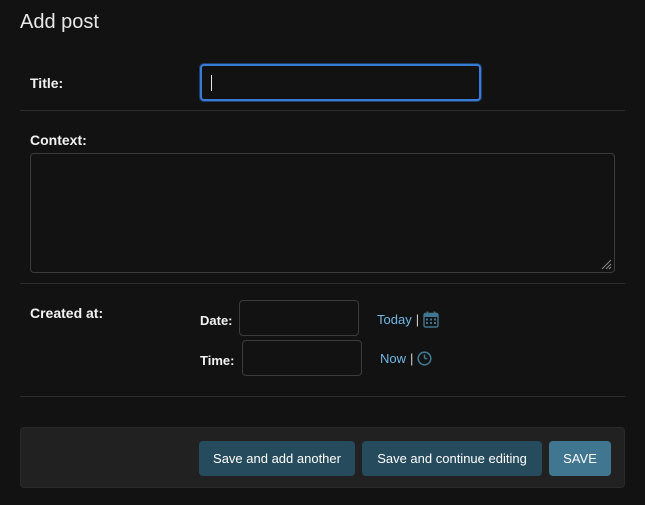 This screenshot has height=505, width=645. I want to click on save-and-continue-button: Save and continue editing, so click(452, 458).